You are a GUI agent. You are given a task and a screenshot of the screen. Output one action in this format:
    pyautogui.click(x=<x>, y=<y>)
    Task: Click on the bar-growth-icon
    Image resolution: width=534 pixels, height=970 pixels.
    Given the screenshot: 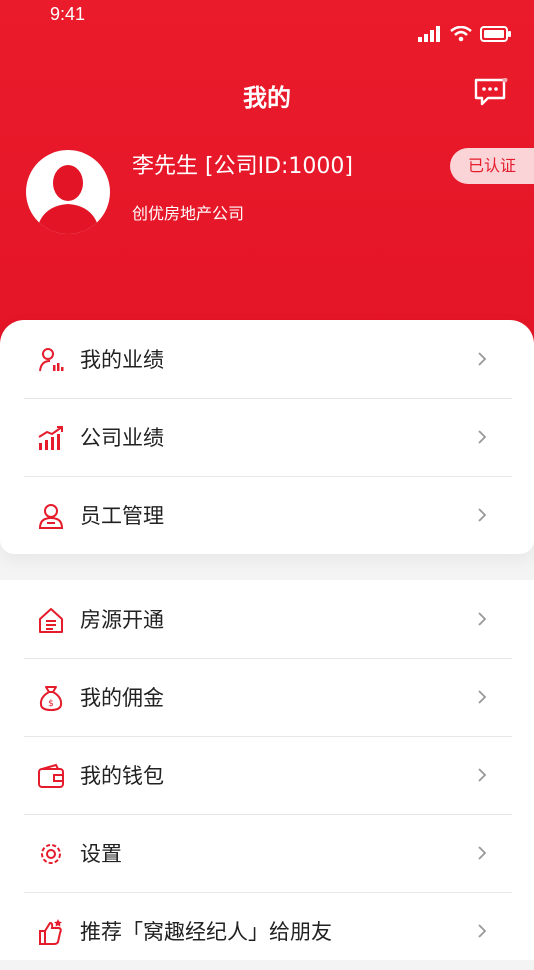 What is the action you would take?
    pyautogui.click(x=50, y=438)
    